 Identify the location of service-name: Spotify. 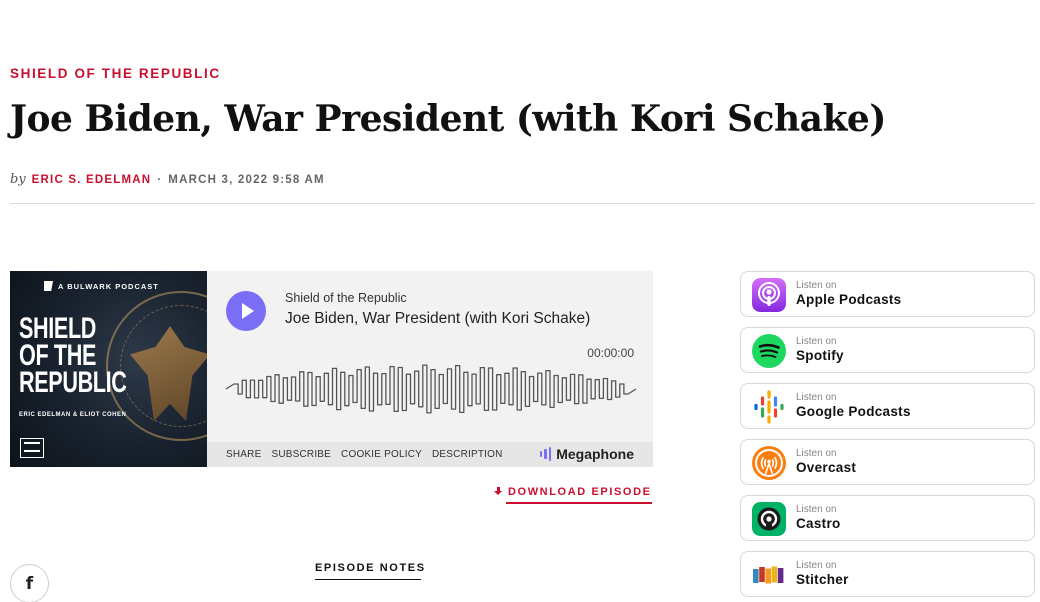
(820, 355).